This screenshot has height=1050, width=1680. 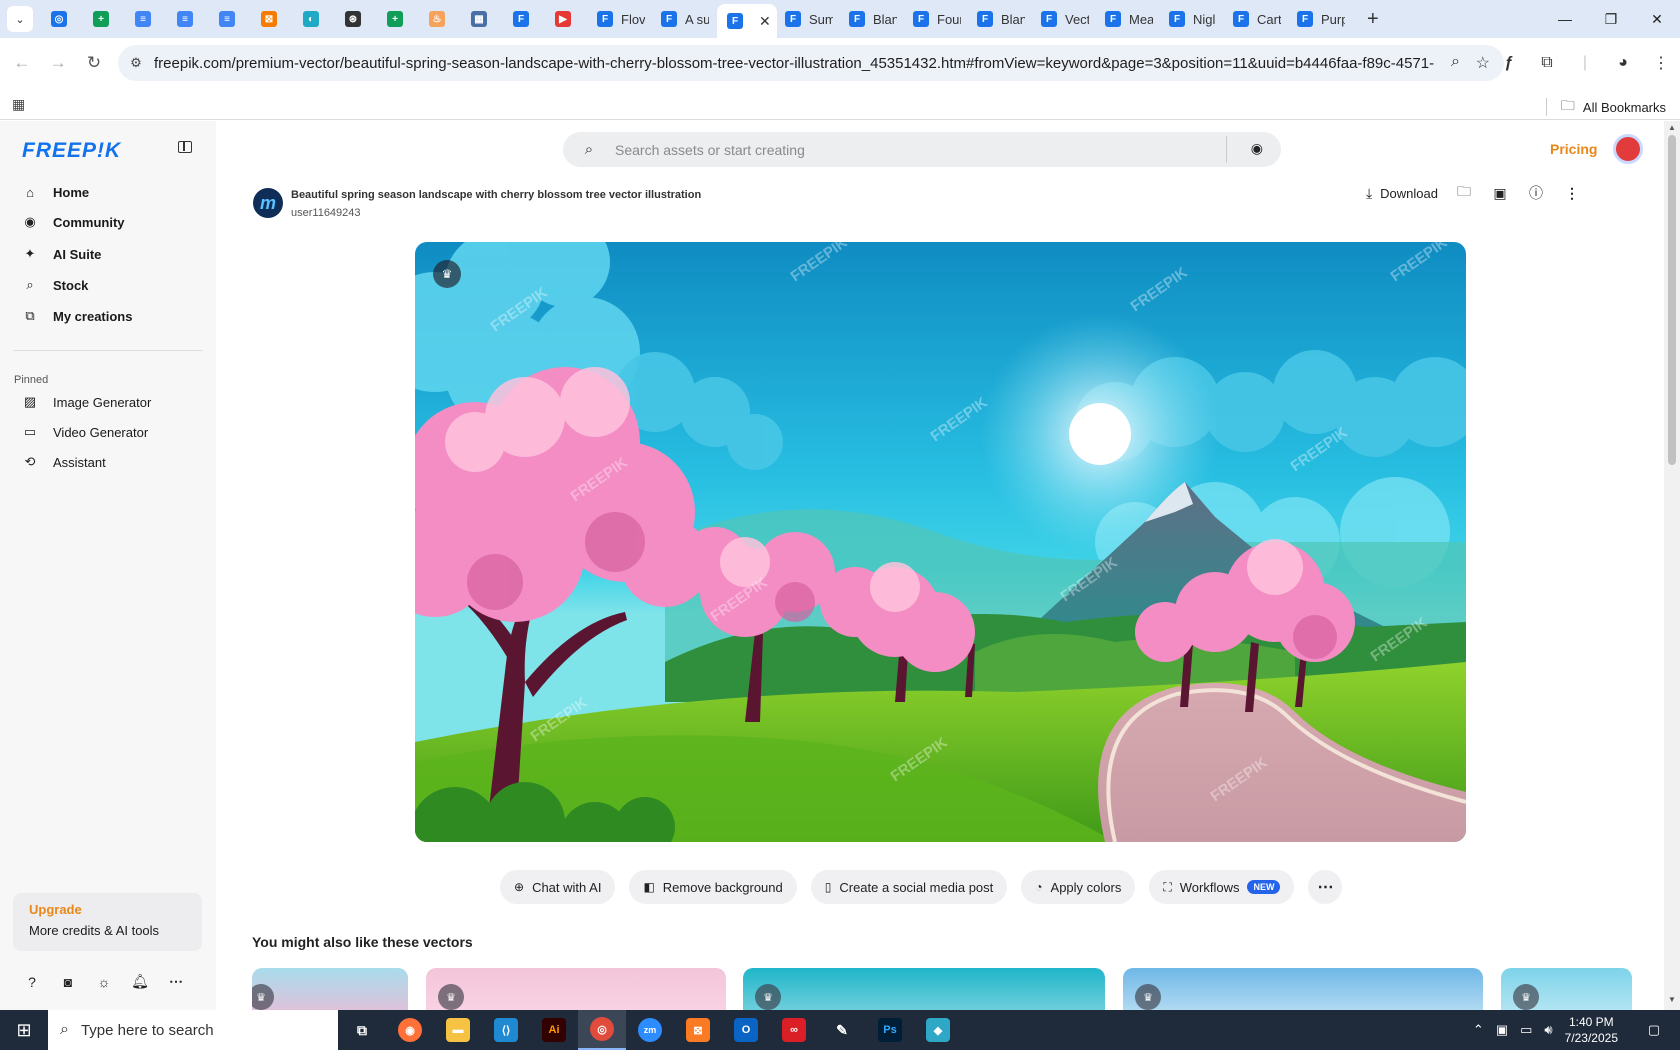 What do you see at coordinates (104, 982) in the screenshot?
I see `theme-sun-icon: ☼` at bounding box center [104, 982].